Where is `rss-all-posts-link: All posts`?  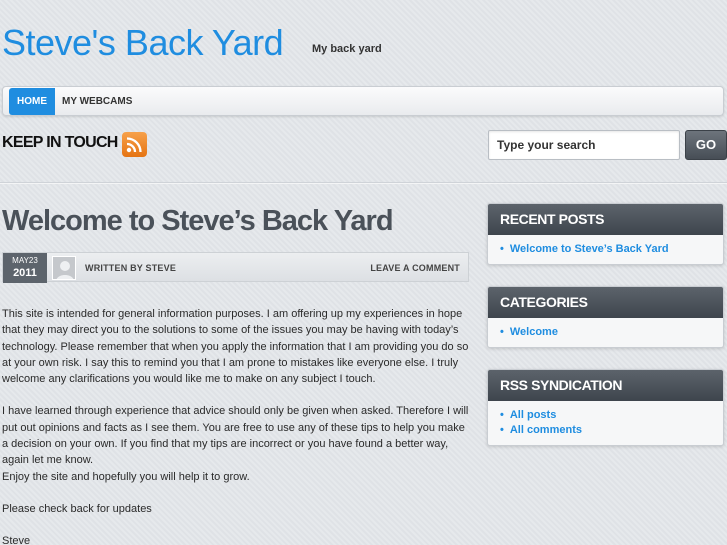
rss-all-posts-link: All posts is located at coordinates (611, 415).